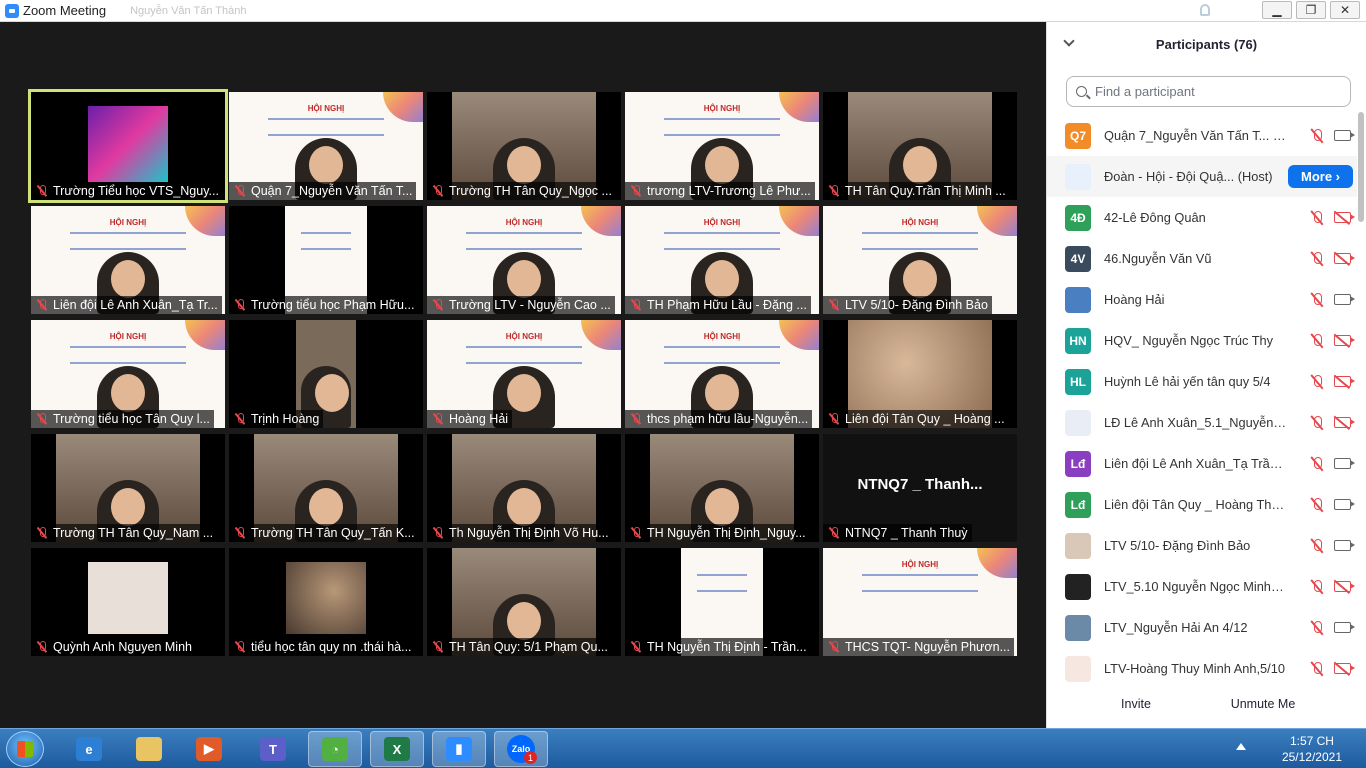 This screenshot has height=768, width=1366. What do you see at coordinates (326, 374) in the screenshot?
I see `video-tile: Trịnh Hoàng` at bounding box center [326, 374].